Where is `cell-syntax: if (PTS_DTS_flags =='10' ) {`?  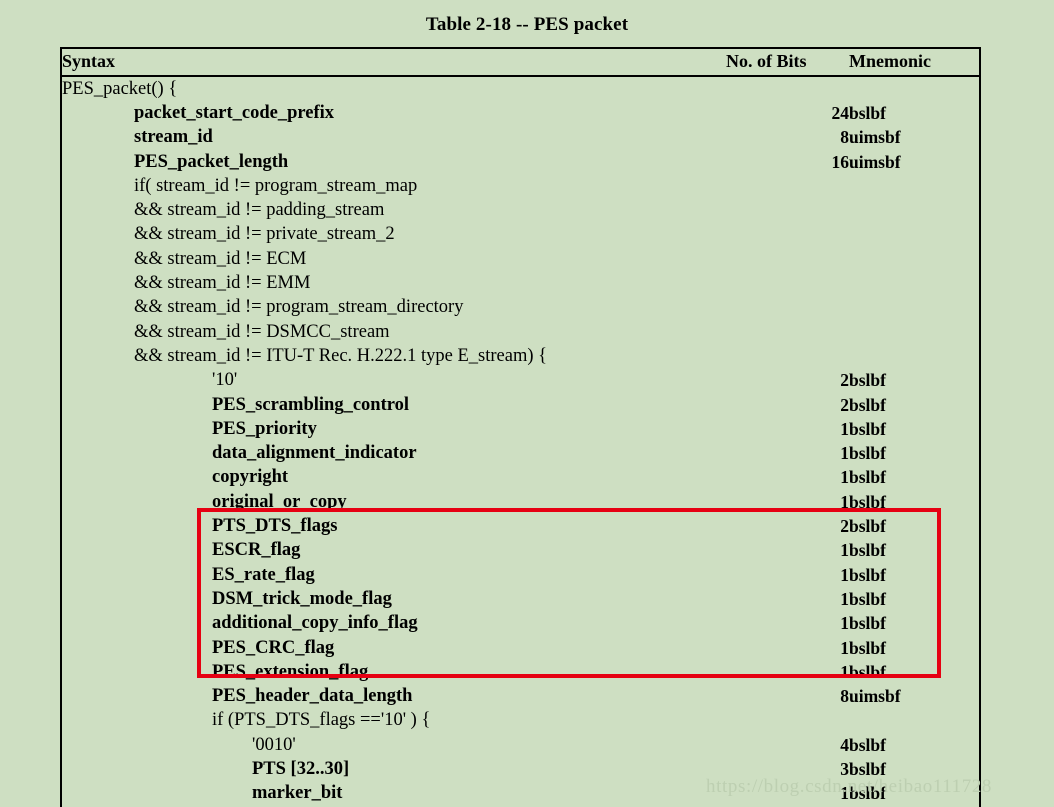 cell-syntax: if (PTS_DTS_flags =='10' ) { is located at coordinates (394, 720).